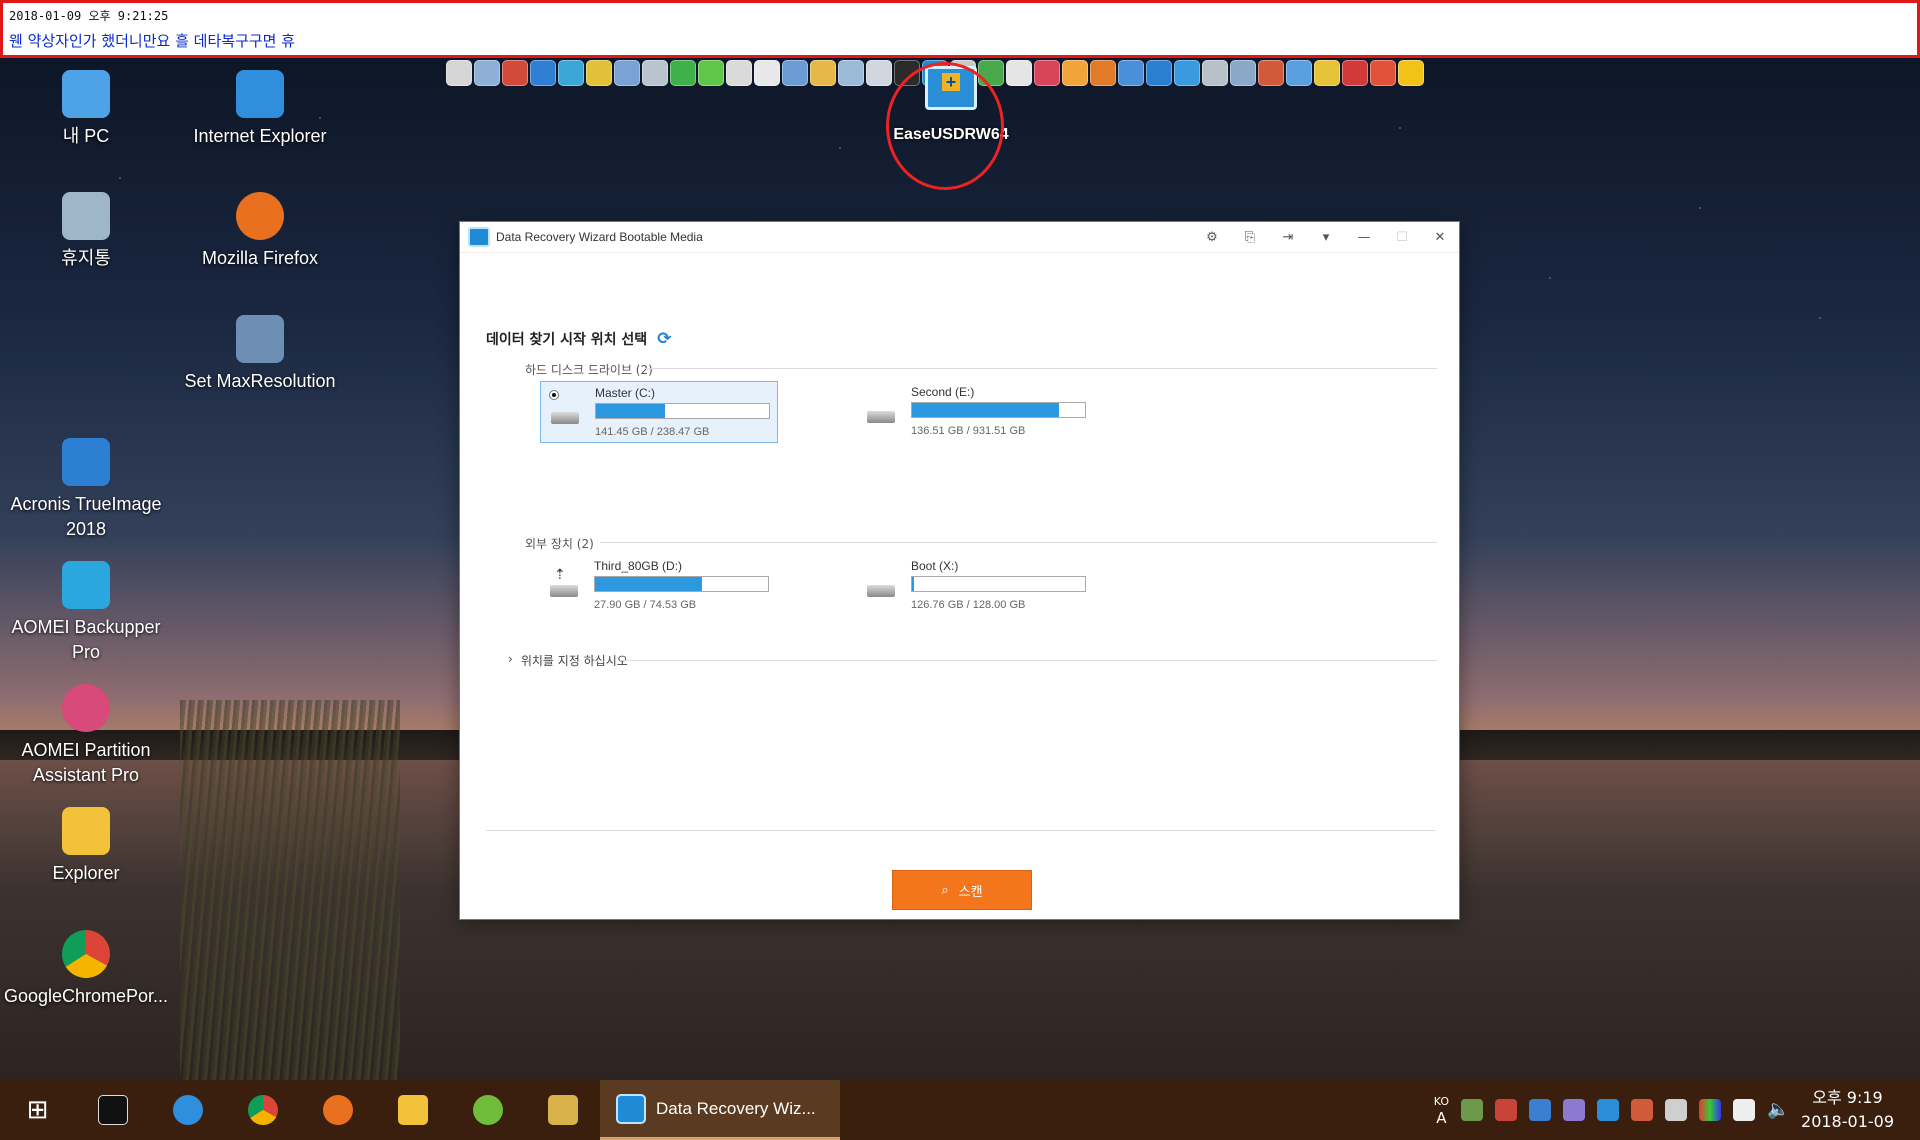 The width and height of the screenshot is (1920, 1140). I want to click on chrome-icon, so click(262, 1110).